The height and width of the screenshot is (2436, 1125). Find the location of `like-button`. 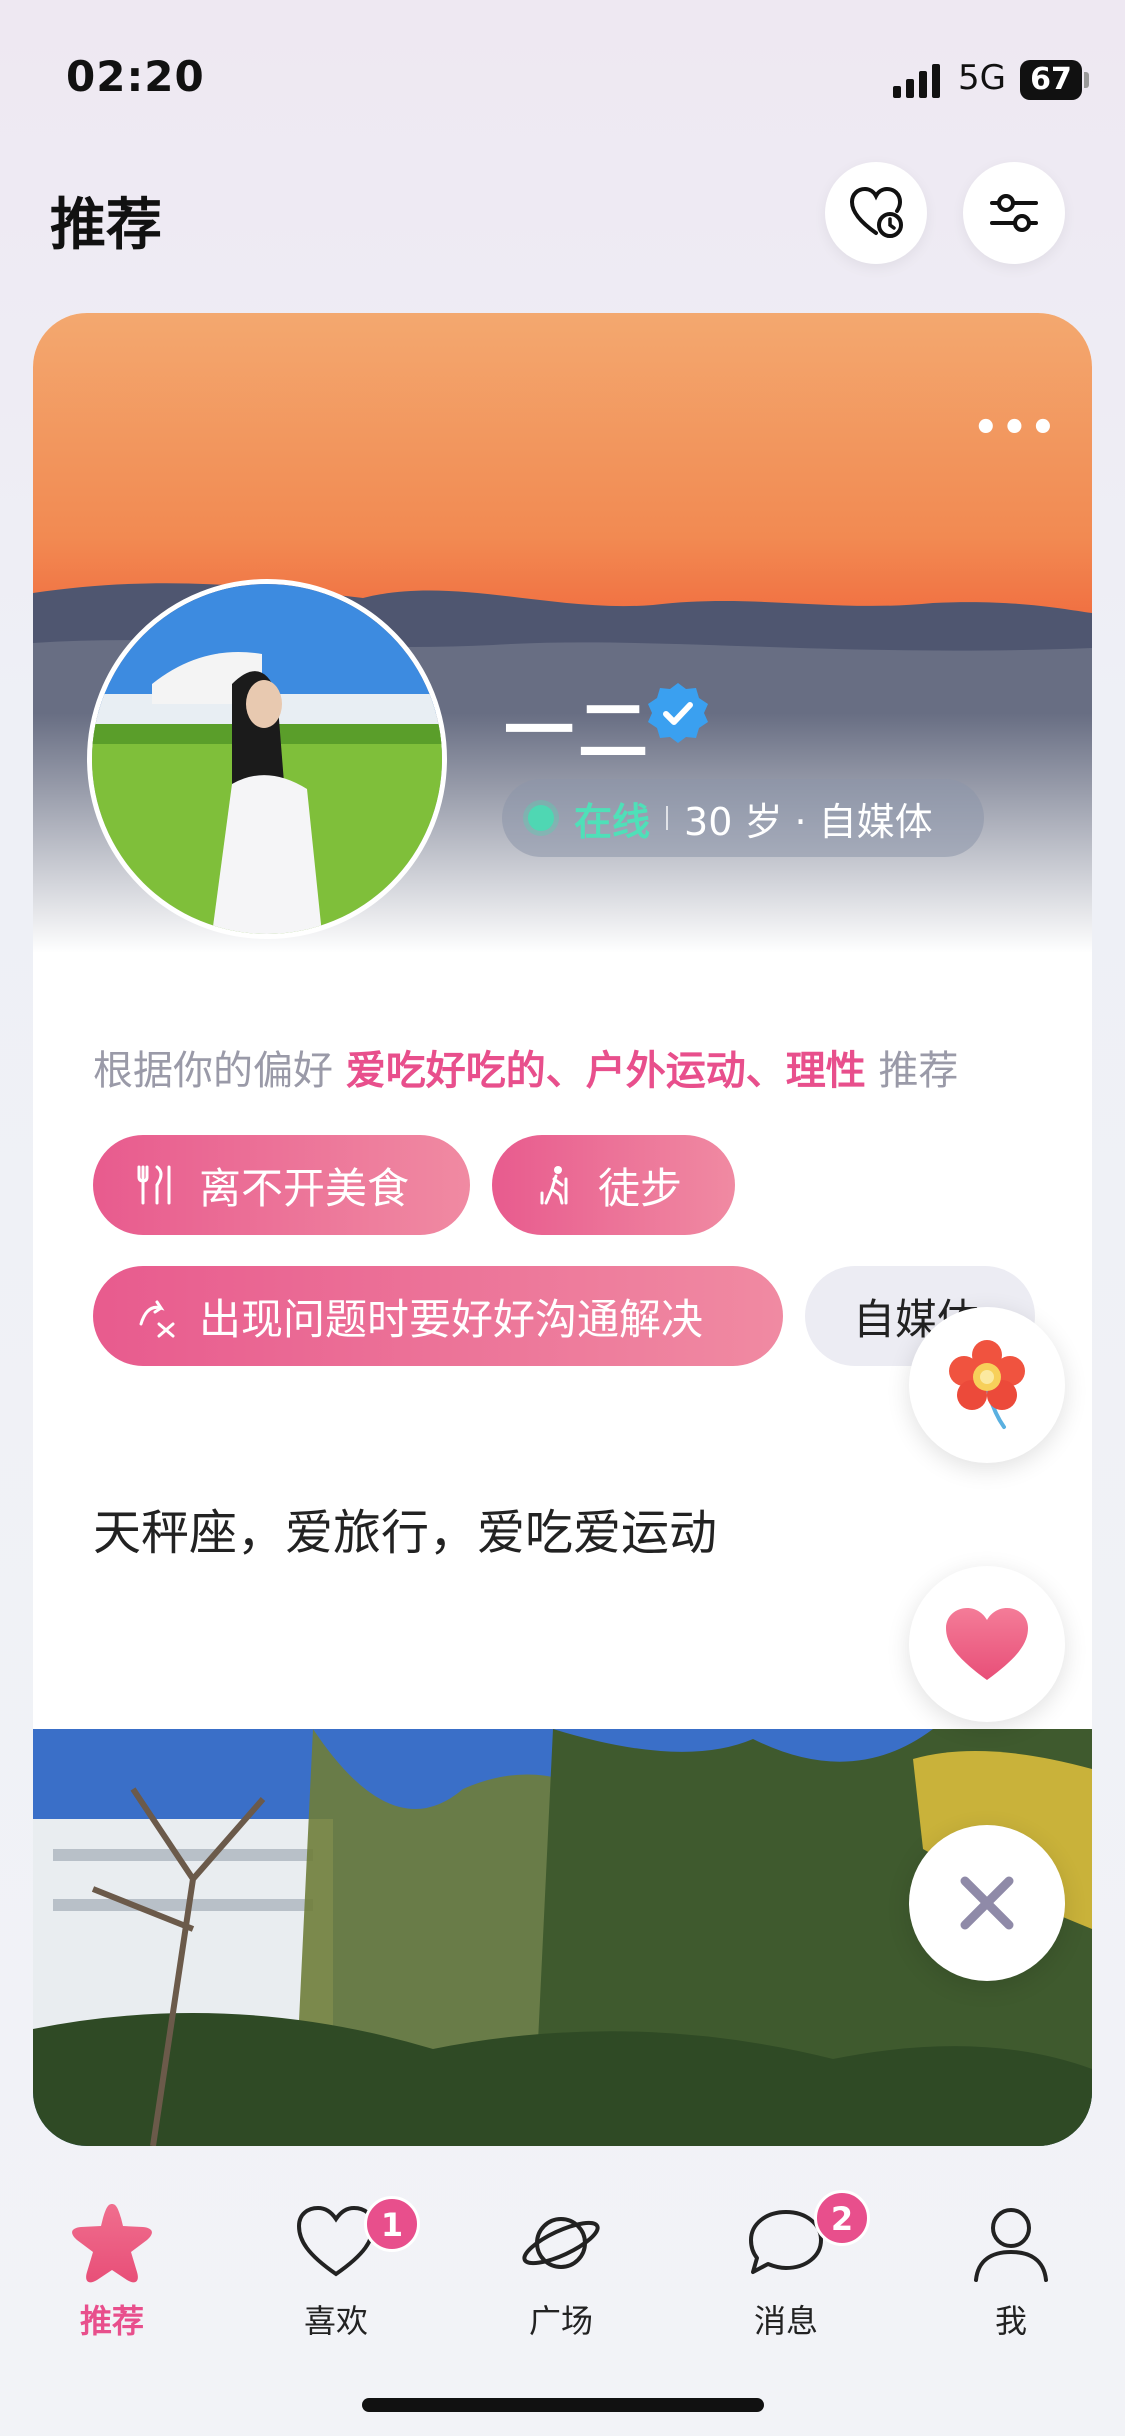

like-button is located at coordinates (987, 1644).